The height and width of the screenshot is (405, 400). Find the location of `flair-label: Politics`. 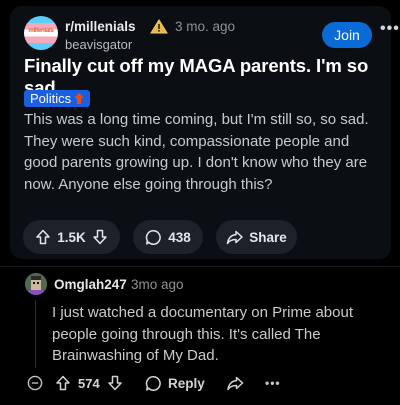

flair-label: Politics is located at coordinates (51, 98).